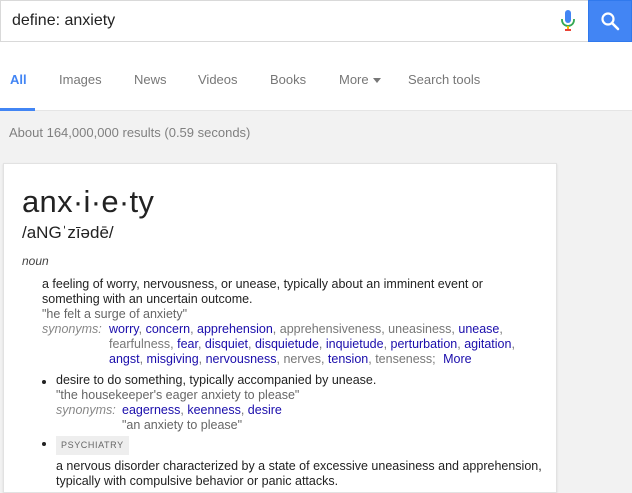 Image resolution: width=632 pixels, height=493 pixels. Describe the element at coordinates (226, 344) in the screenshot. I see `synonym-disquiet: disquiet` at that location.